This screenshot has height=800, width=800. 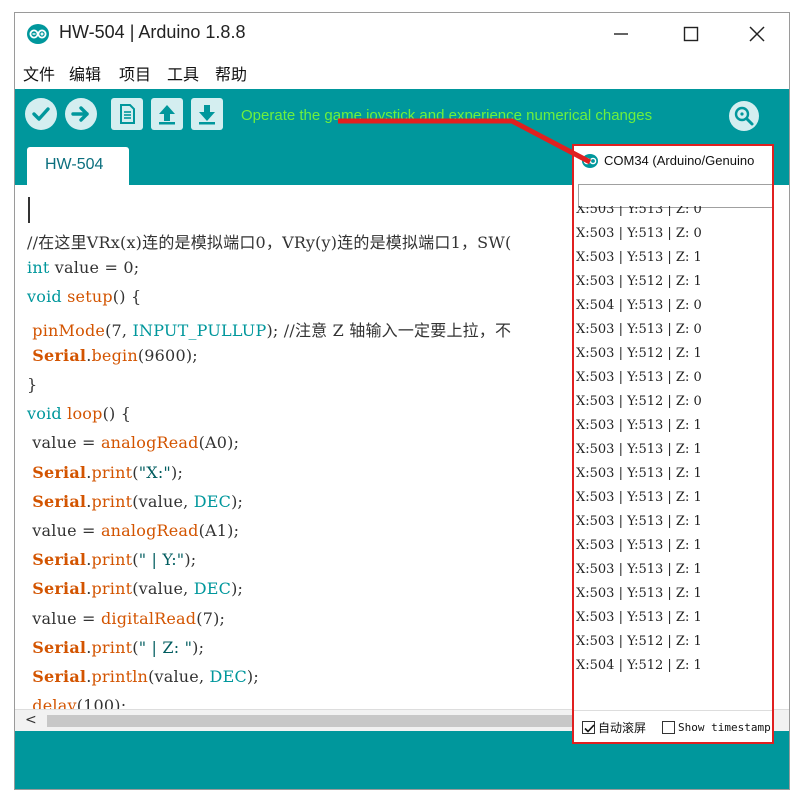 I want to click on serial-monitor-icon, so click(x=744, y=116).